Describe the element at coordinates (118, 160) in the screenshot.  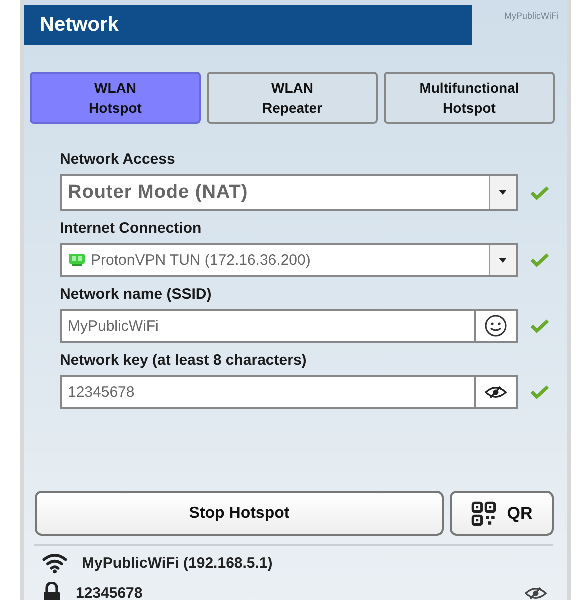
I see `field-label: Network Access` at that location.